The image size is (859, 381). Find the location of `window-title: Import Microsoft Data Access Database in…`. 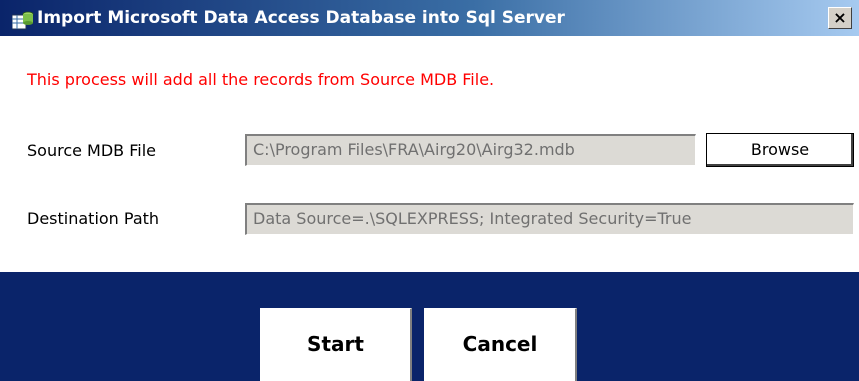

window-title: Import Microsoft Data Access Database in… is located at coordinates (301, 18).